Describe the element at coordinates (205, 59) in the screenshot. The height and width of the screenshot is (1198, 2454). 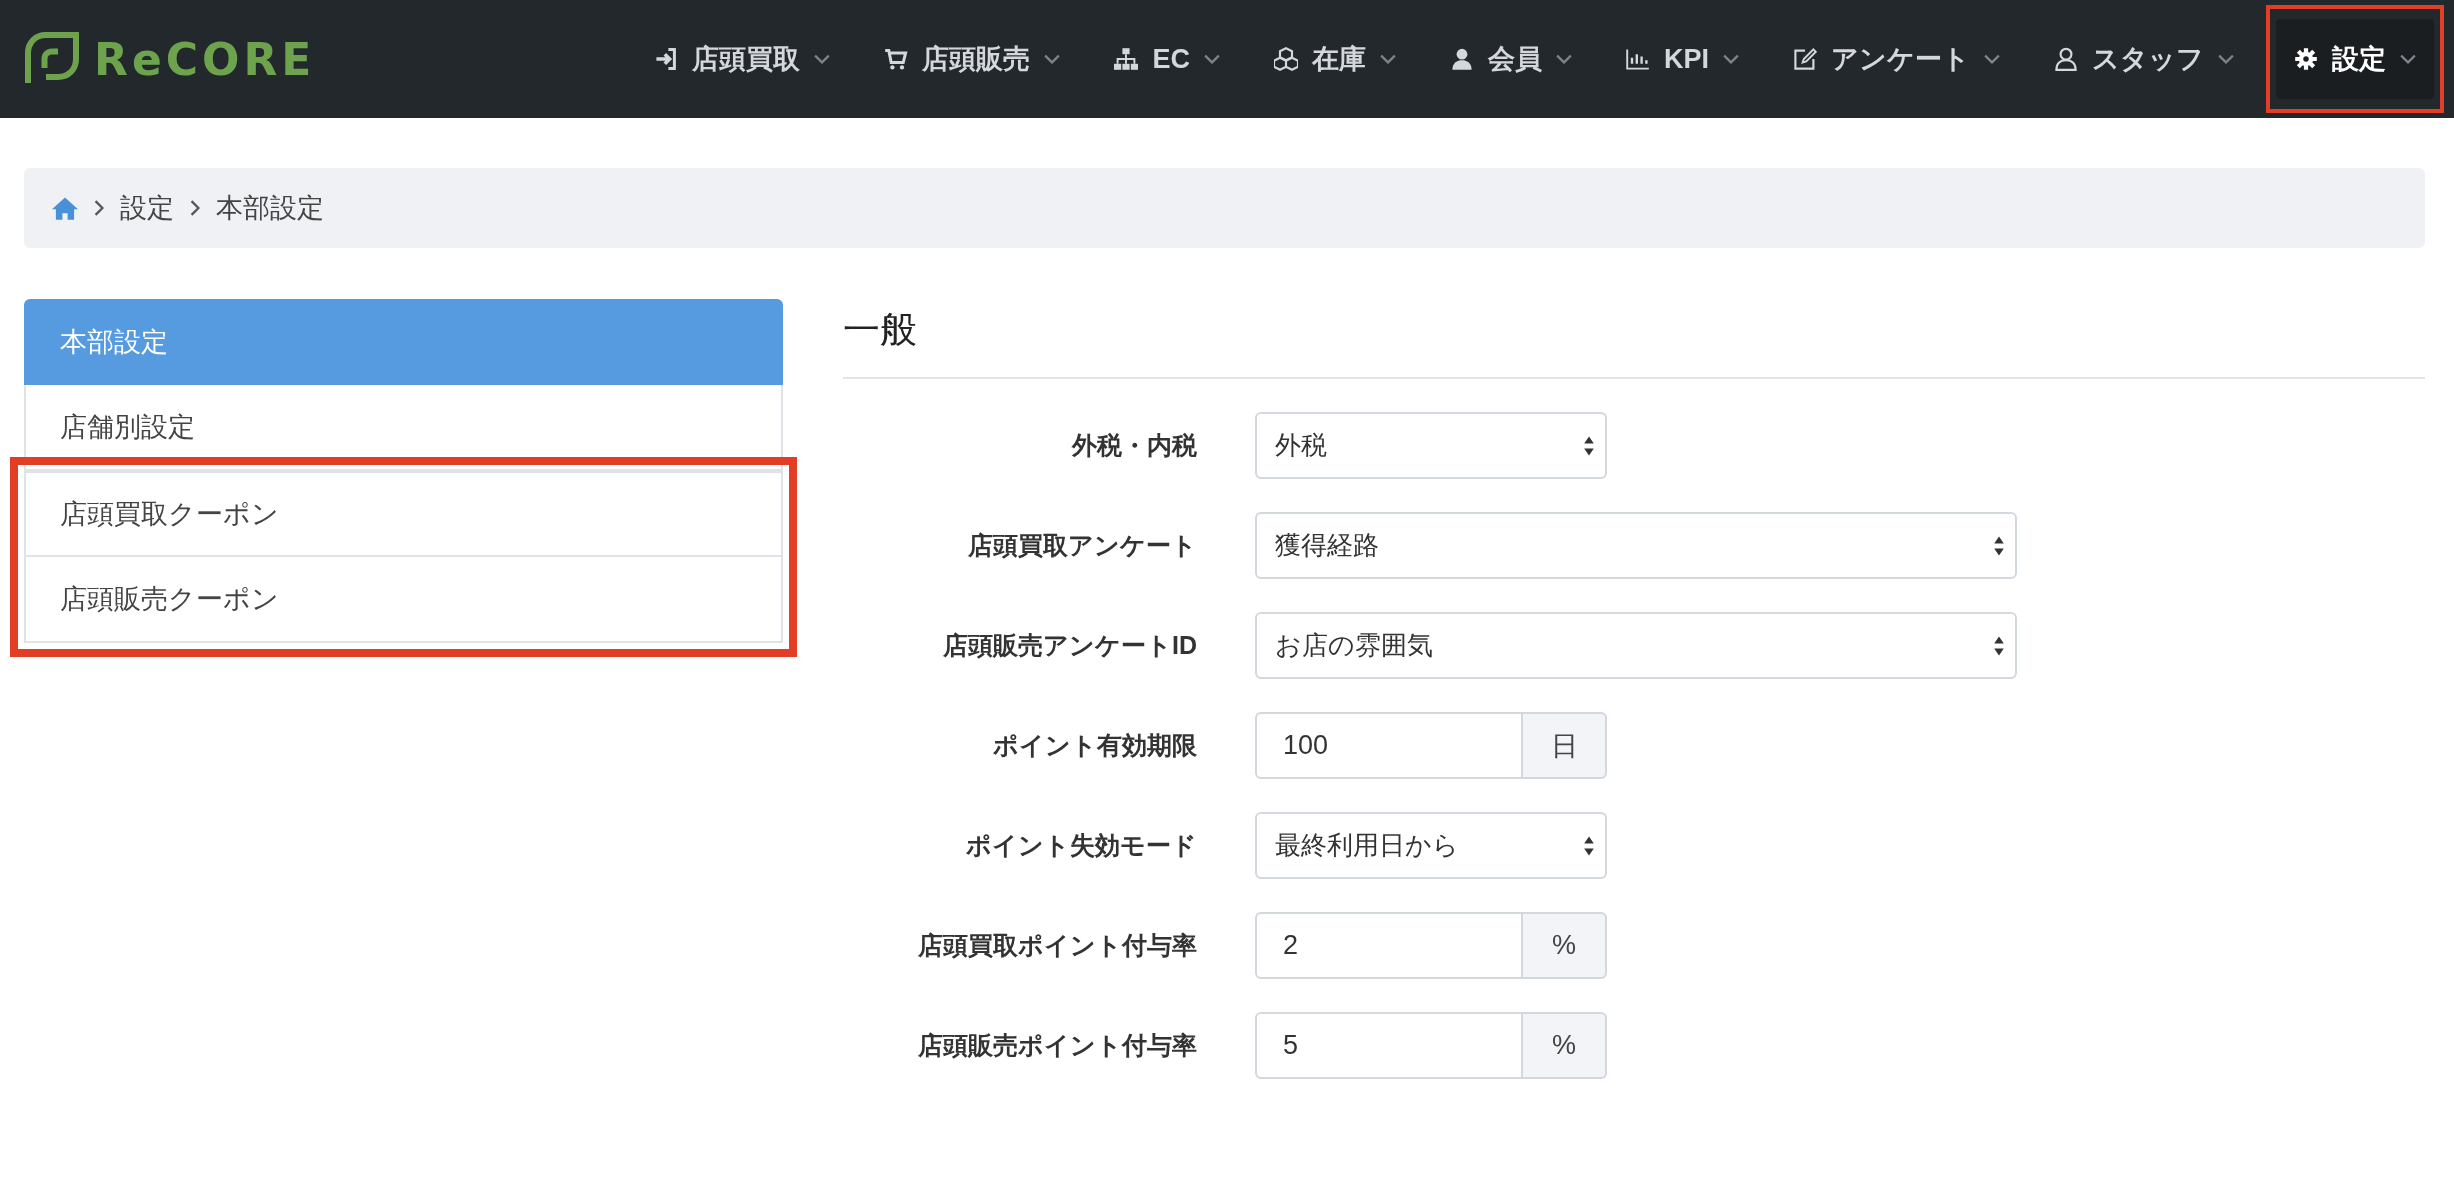
I see `logo-text: ReCORE` at that location.